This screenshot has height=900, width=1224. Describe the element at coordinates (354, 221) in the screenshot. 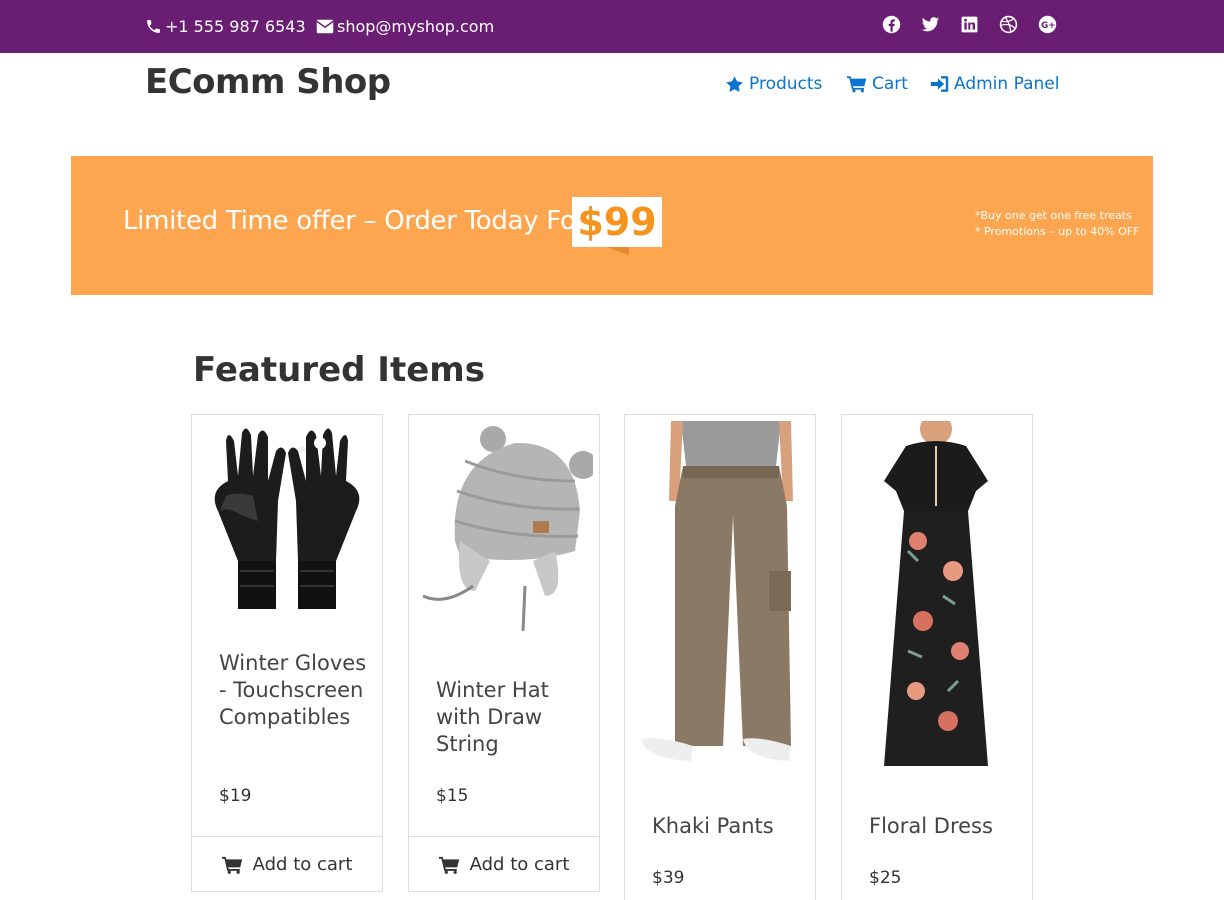

I see `banner-headline: Limited Time offer – Order Today For` at that location.